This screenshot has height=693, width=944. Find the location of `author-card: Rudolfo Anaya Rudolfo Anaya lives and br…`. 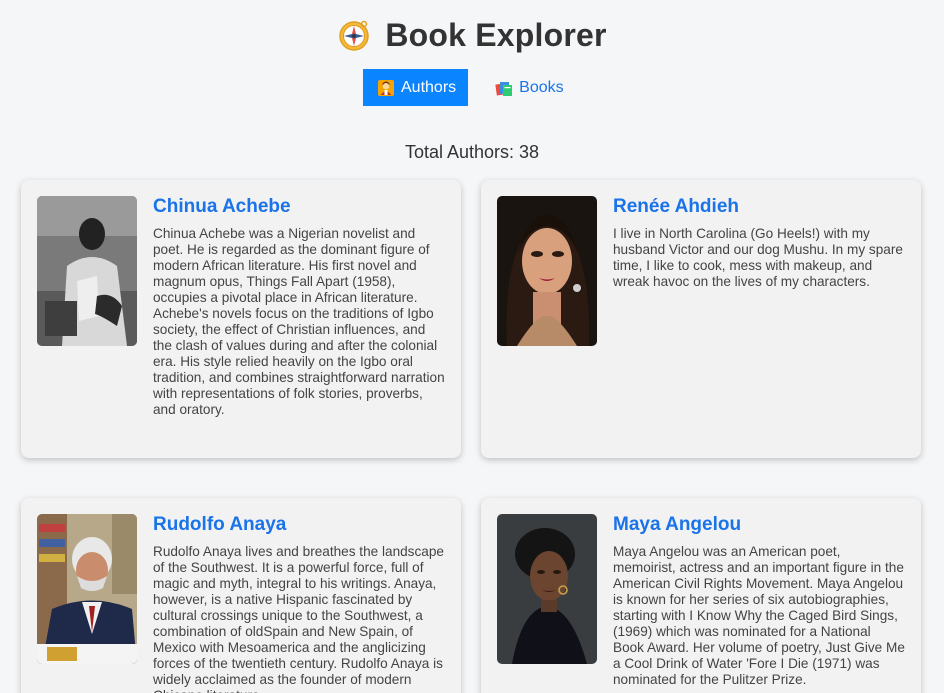

author-card: Rudolfo Anaya Rudolfo Anaya lives and br… is located at coordinates (241, 595).